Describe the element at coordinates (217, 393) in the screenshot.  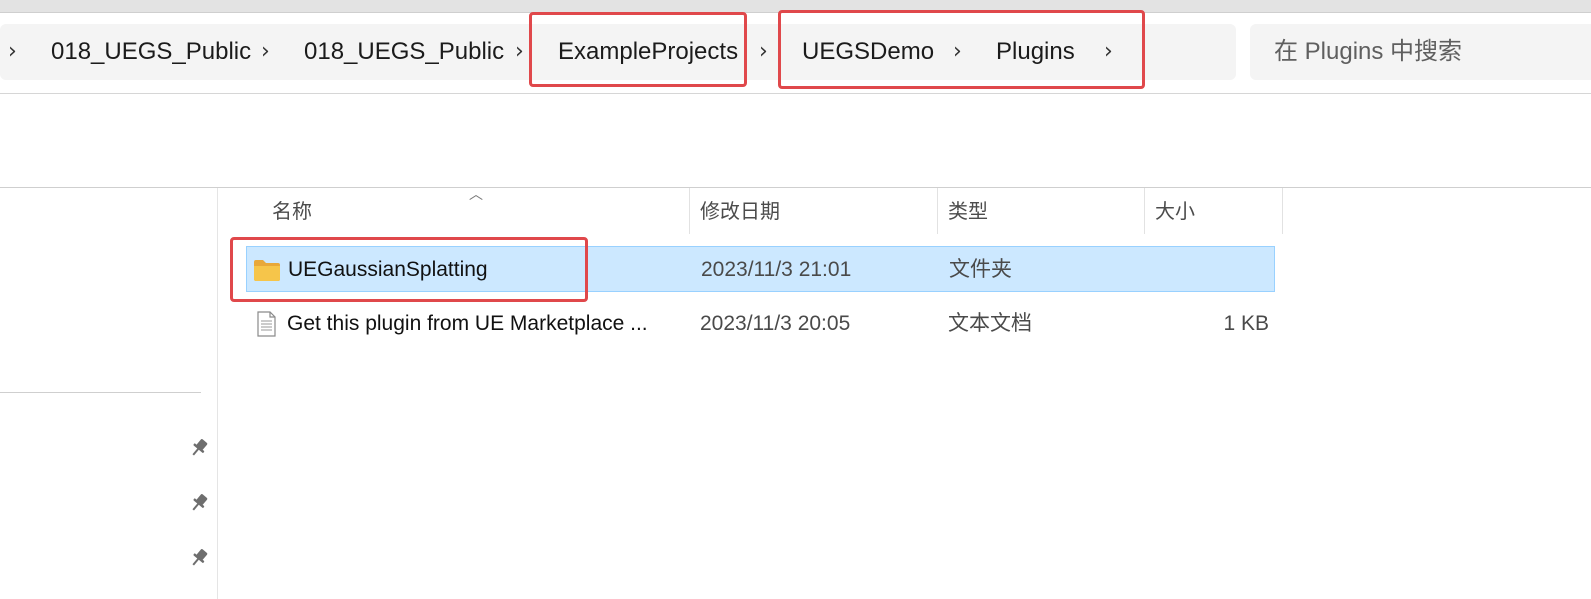
I see `navigation-pane-border` at that location.